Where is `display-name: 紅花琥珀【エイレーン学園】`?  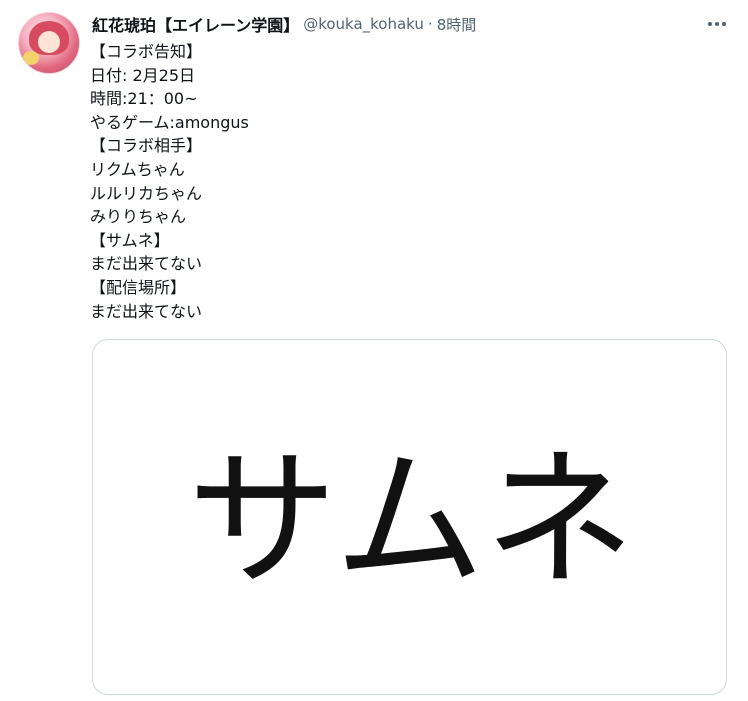
display-name: 紅花琥珀【エイレーン学園】 is located at coordinates (195, 24).